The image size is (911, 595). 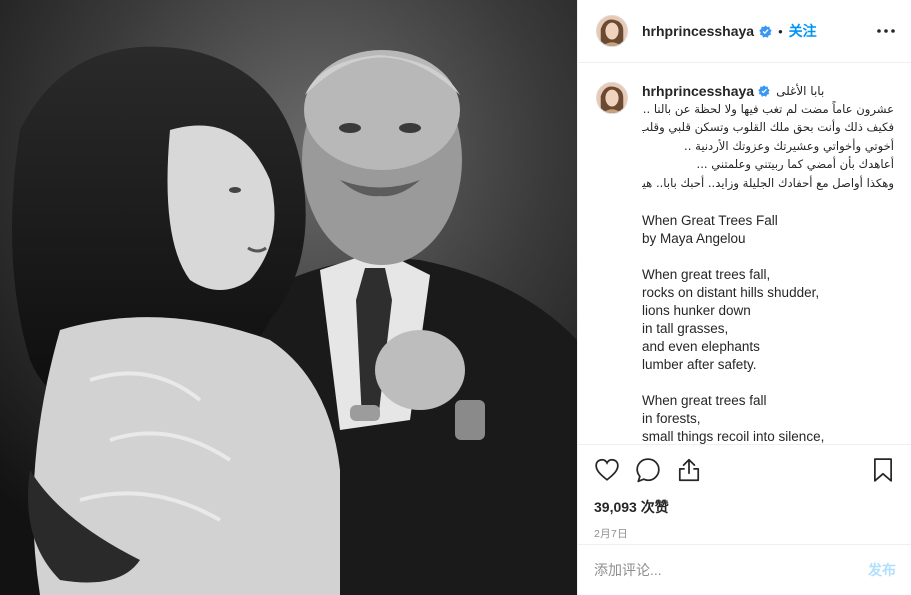 What do you see at coordinates (745, 507) in the screenshot?
I see `like-count: 39,093 次赞` at bounding box center [745, 507].